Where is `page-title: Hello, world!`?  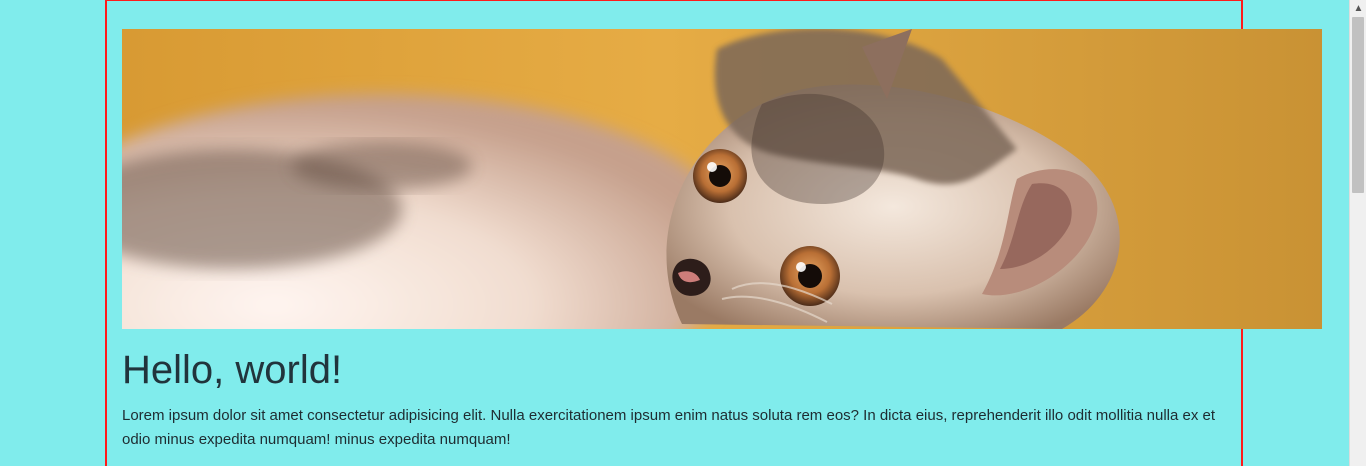 page-title: Hello, world! is located at coordinates (232, 370).